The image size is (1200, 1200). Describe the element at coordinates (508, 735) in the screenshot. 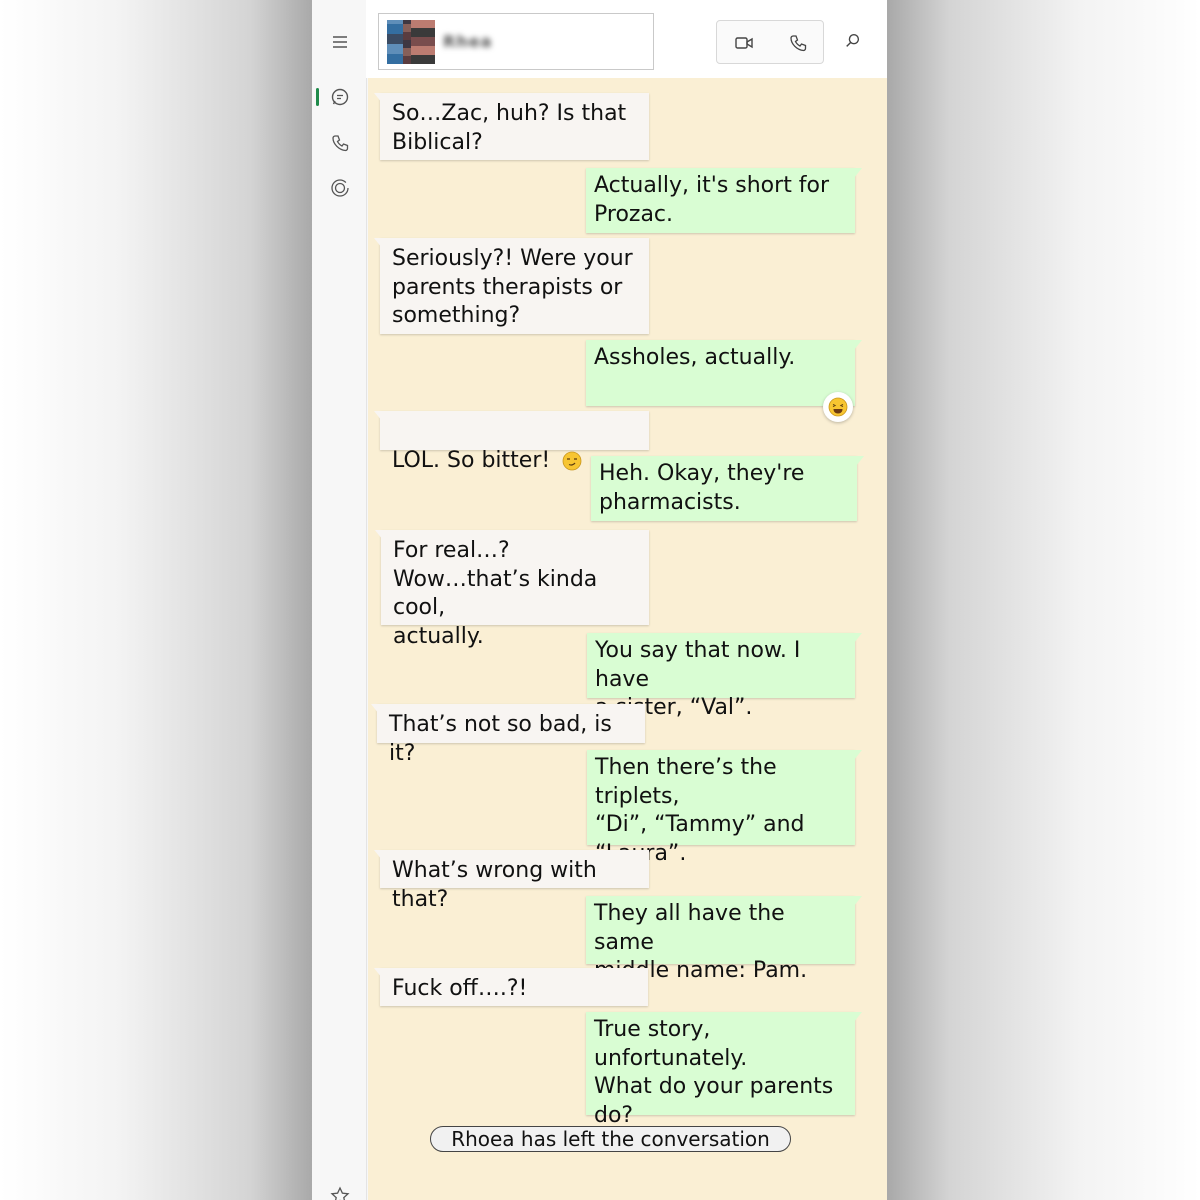

I see `message-incoming: That’s not so bad, is it?` at that location.